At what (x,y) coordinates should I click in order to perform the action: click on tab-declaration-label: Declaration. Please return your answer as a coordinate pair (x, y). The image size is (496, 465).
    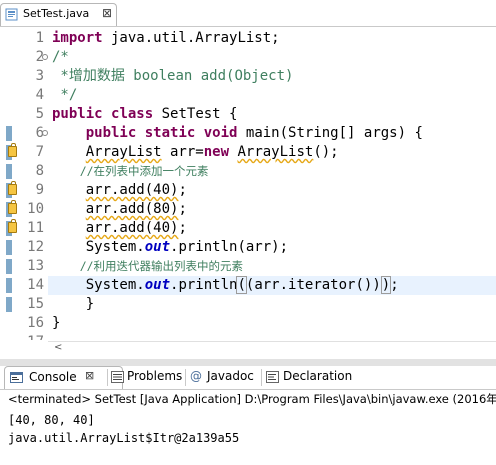
    Looking at the image, I should click on (318, 376).